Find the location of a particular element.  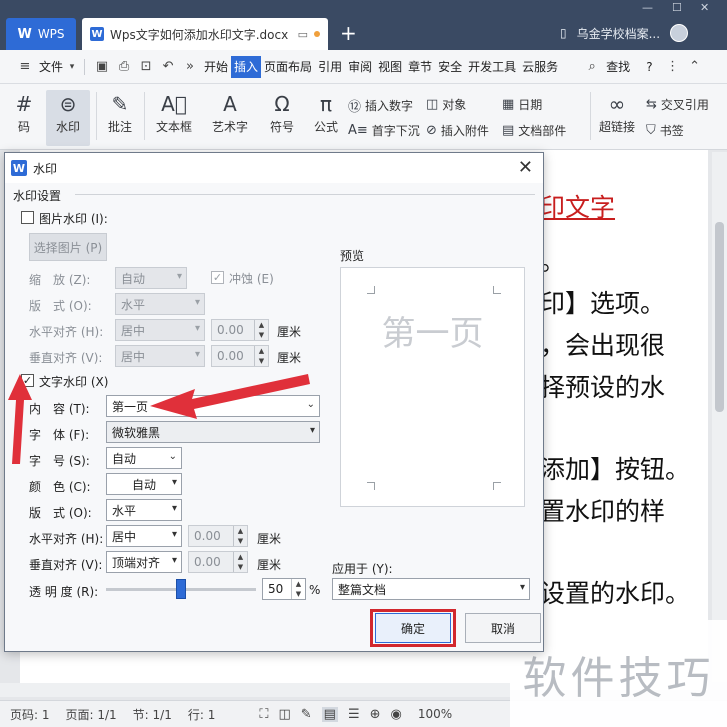

tab-chapter: 章节 is located at coordinates (420, 67).